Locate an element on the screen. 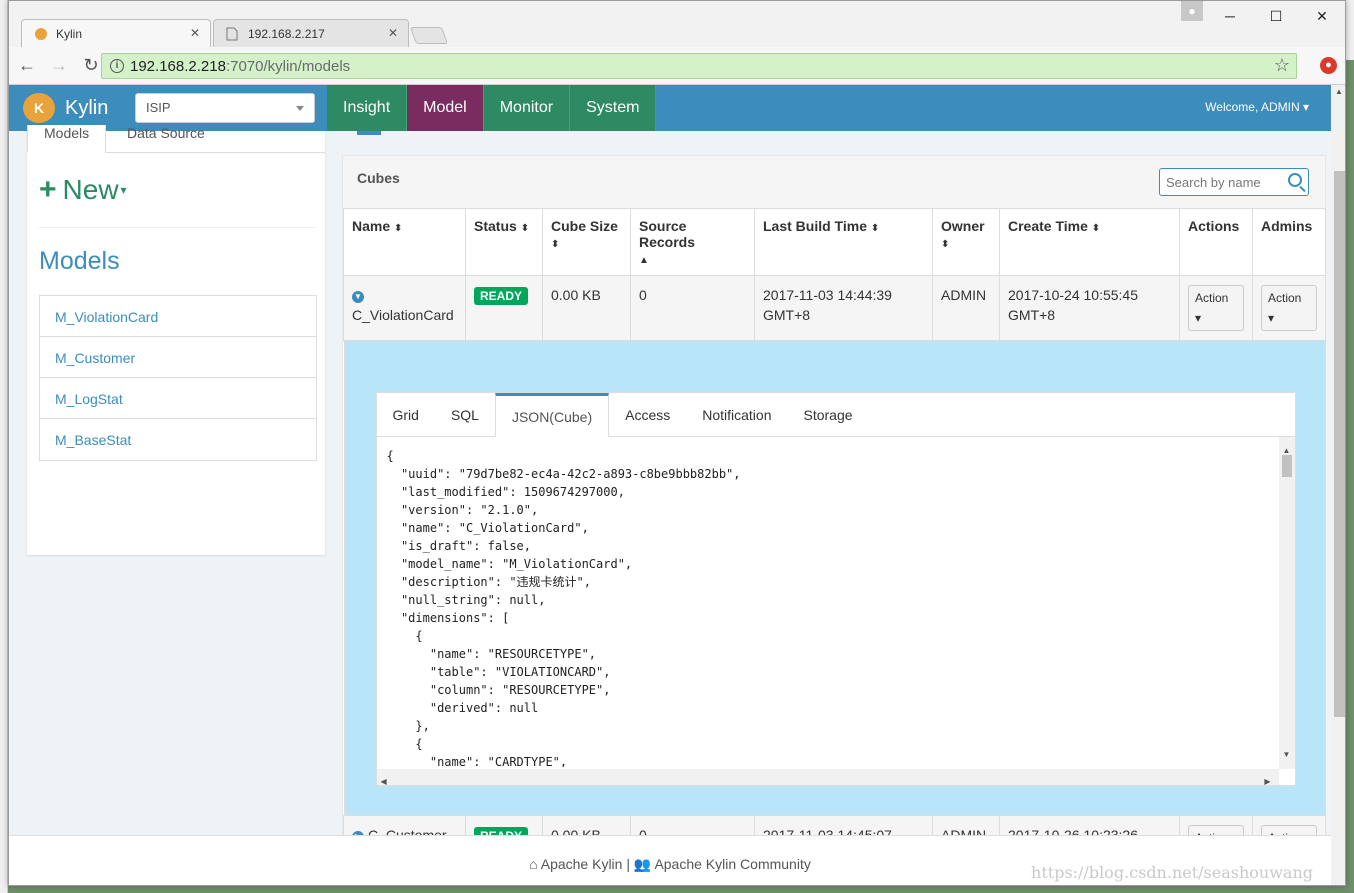  tab-title: Kylin is located at coordinates (69, 33).